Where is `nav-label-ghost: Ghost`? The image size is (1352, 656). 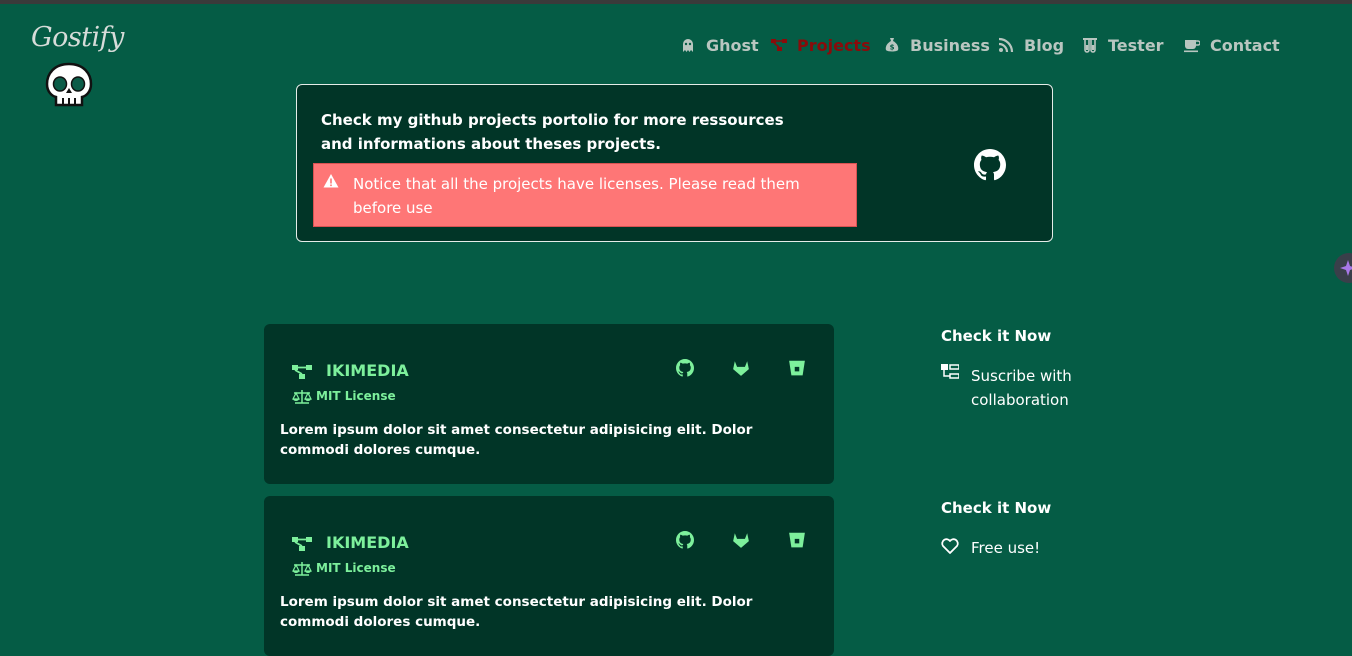
nav-label-ghost: Ghost is located at coordinates (732, 45).